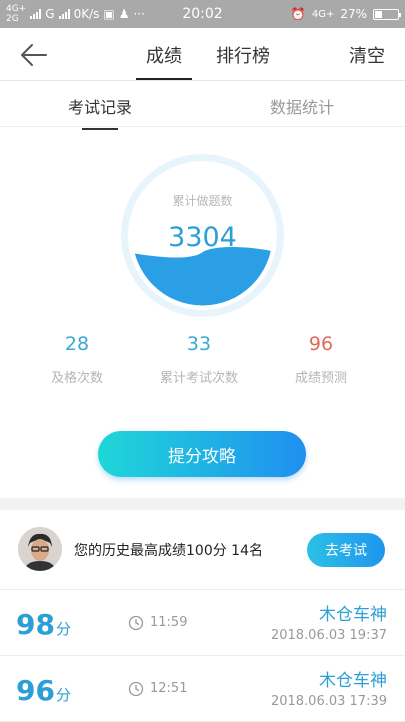 Image resolution: width=405 pixels, height=722 pixels. I want to click on take-exam-button: 去考试, so click(346, 550).